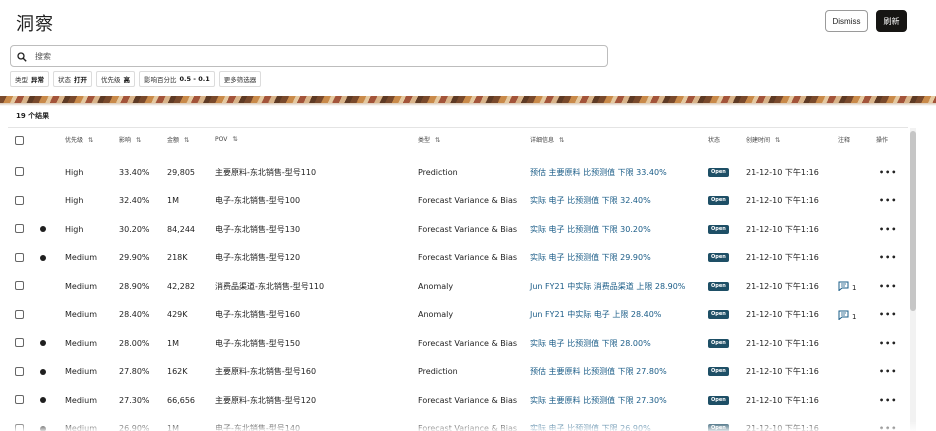 This screenshot has height=431, width=936. Describe the element at coordinates (763, 140) in the screenshot. I see `column-header-created: 创建时间 ⇅` at that location.